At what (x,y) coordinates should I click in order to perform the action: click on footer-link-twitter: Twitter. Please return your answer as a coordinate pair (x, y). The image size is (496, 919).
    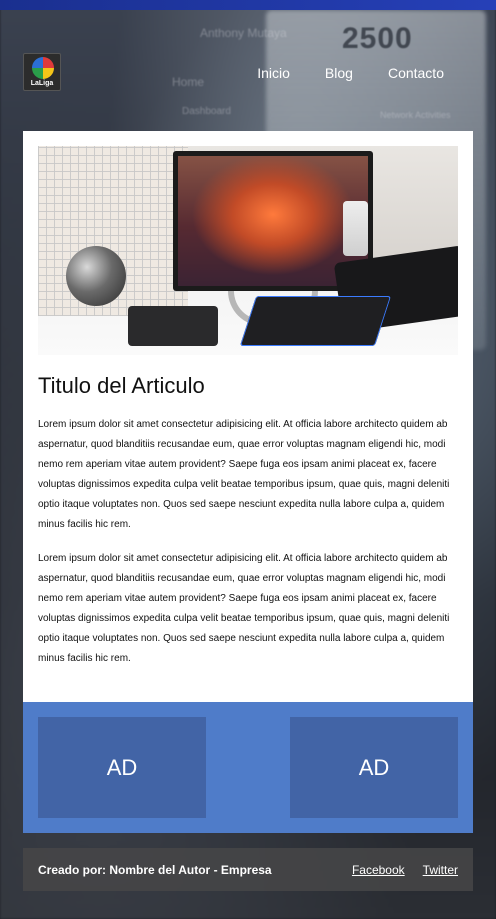
    Looking at the image, I should click on (440, 870).